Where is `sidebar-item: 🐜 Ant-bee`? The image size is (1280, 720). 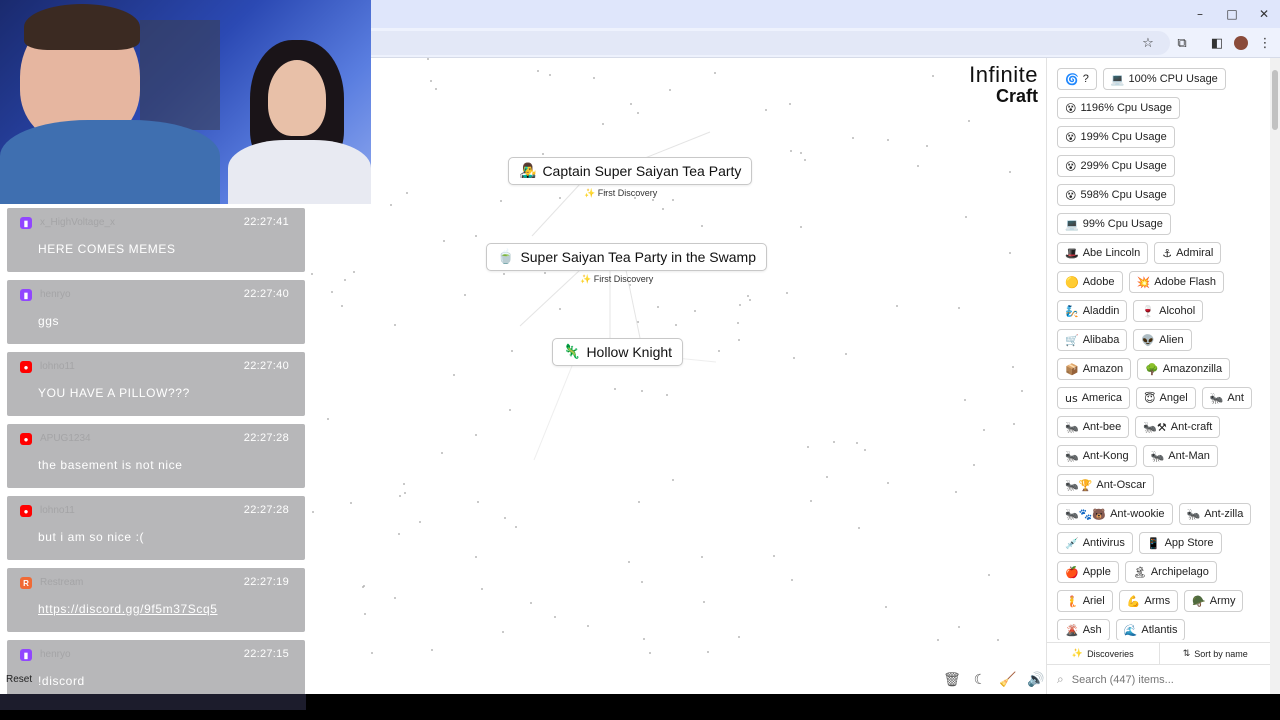
sidebar-item: 🐜 Ant-bee is located at coordinates (1093, 427).